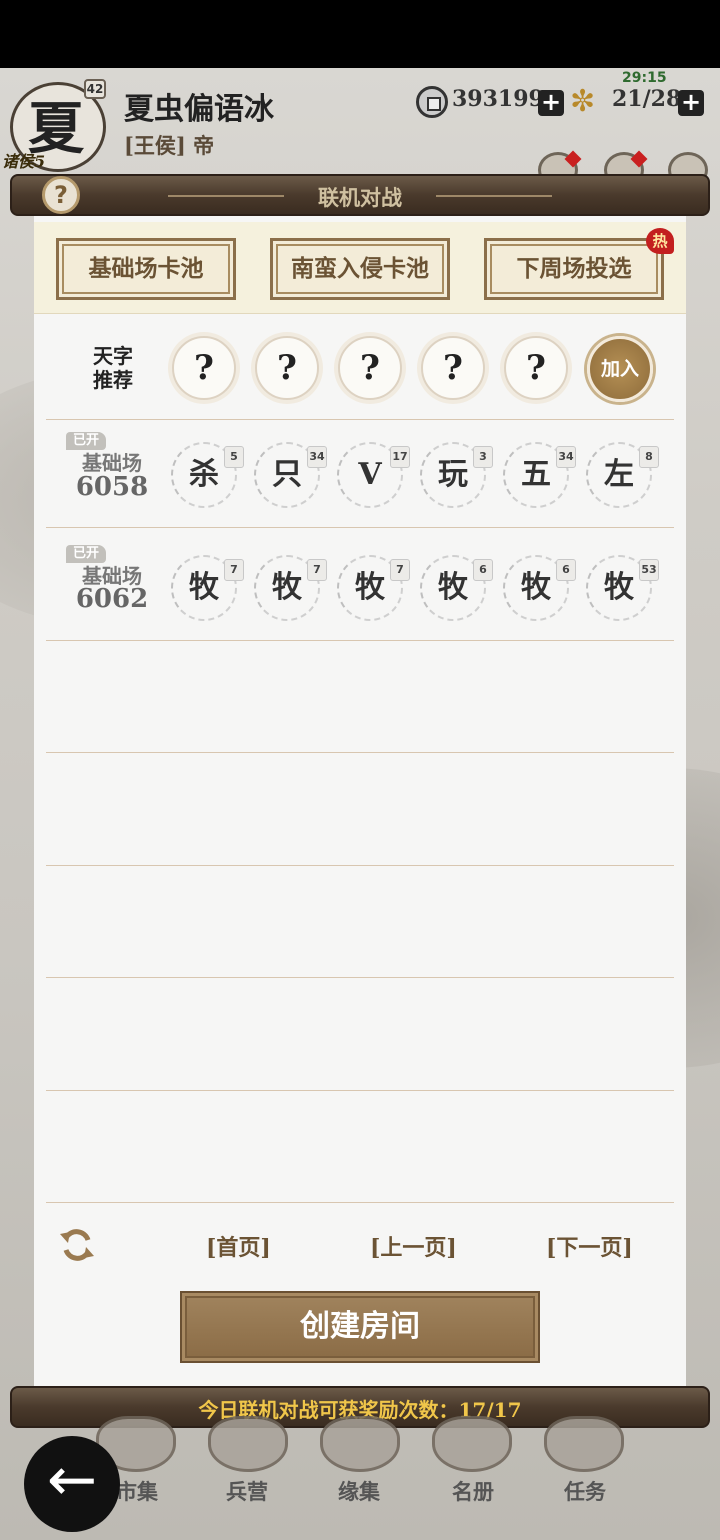 The height and width of the screenshot is (1540, 720). I want to click on nav-label-barracks: 兵营, so click(247, 1491).